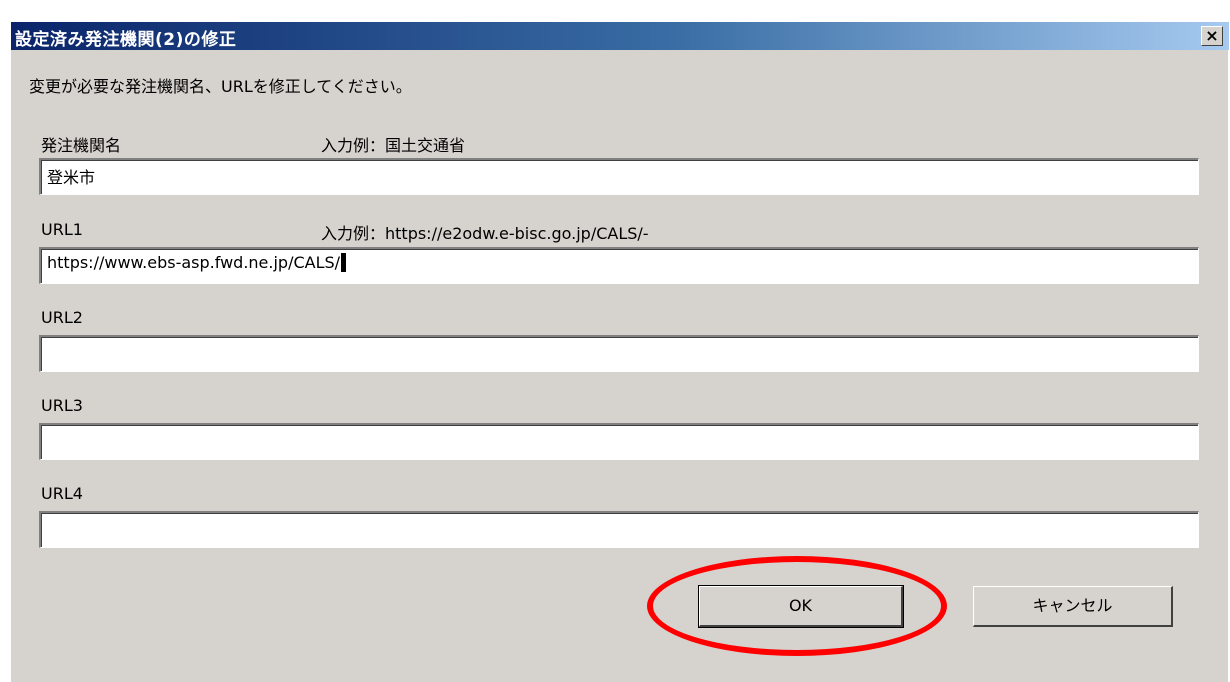  I want to click on text-caret, so click(344, 262).